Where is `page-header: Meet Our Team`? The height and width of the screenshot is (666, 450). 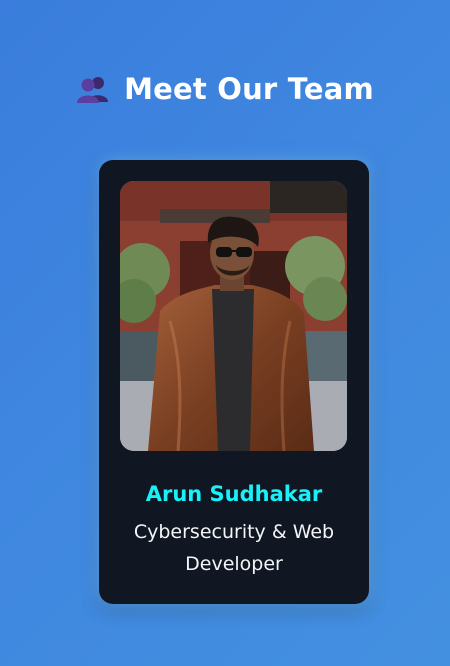 page-header: Meet Our Team is located at coordinates (225, 89).